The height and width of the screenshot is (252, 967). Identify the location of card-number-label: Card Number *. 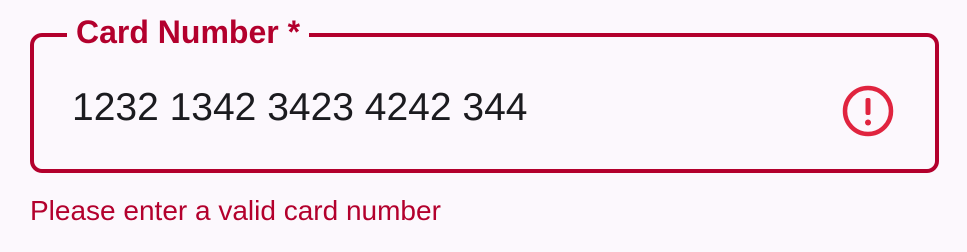
(188, 32).